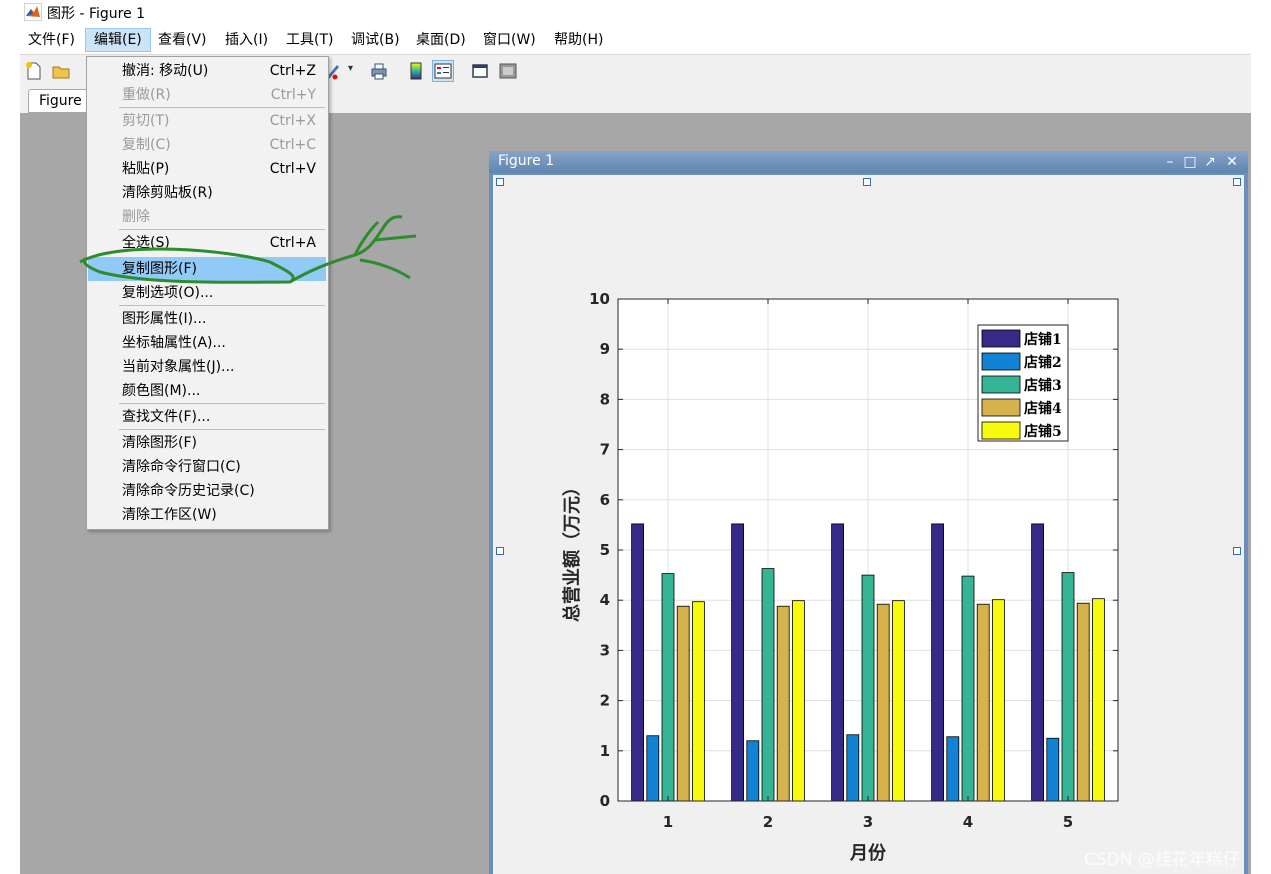 This screenshot has width=1271, height=874. What do you see at coordinates (1210, 162) in the screenshot?
I see `undock-icon: ↗` at bounding box center [1210, 162].